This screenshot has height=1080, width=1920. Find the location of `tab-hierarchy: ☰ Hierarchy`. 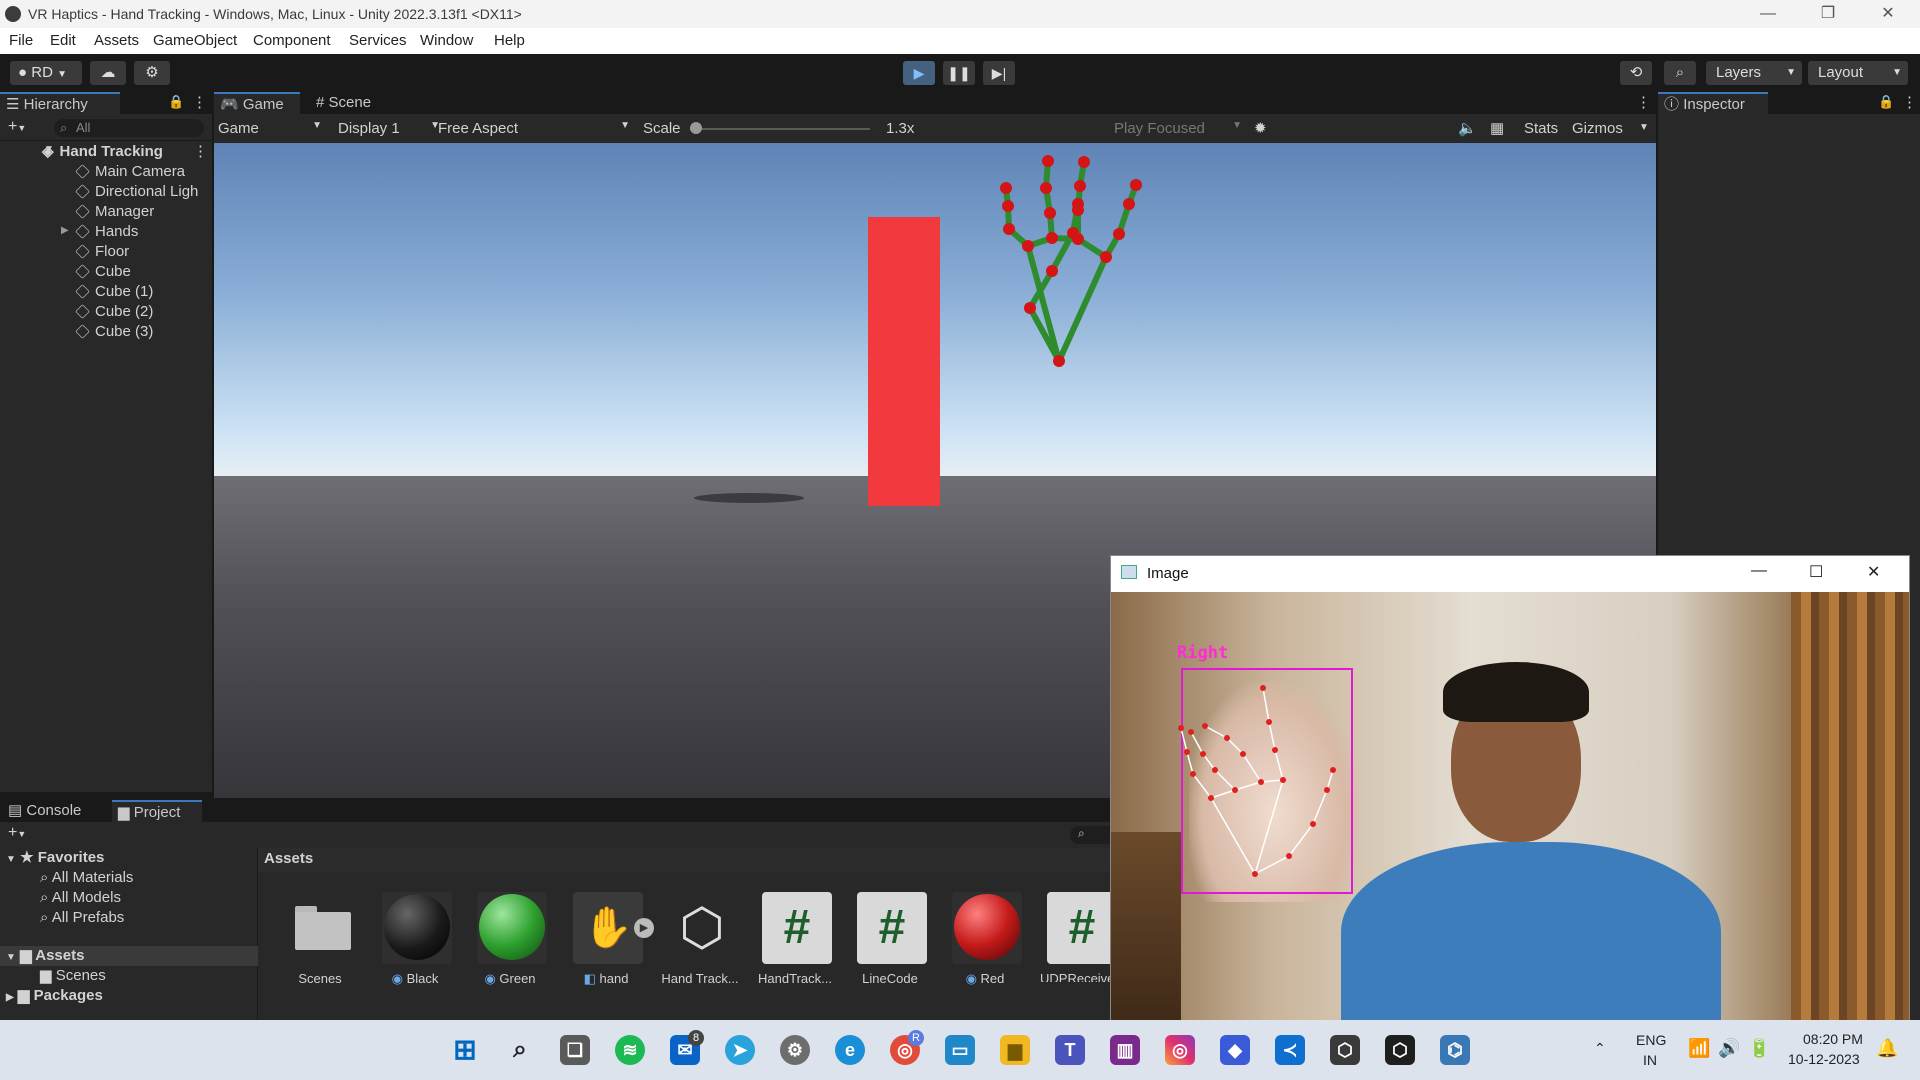

tab-hierarchy: ☰ Hierarchy is located at coordinates (60, 103).